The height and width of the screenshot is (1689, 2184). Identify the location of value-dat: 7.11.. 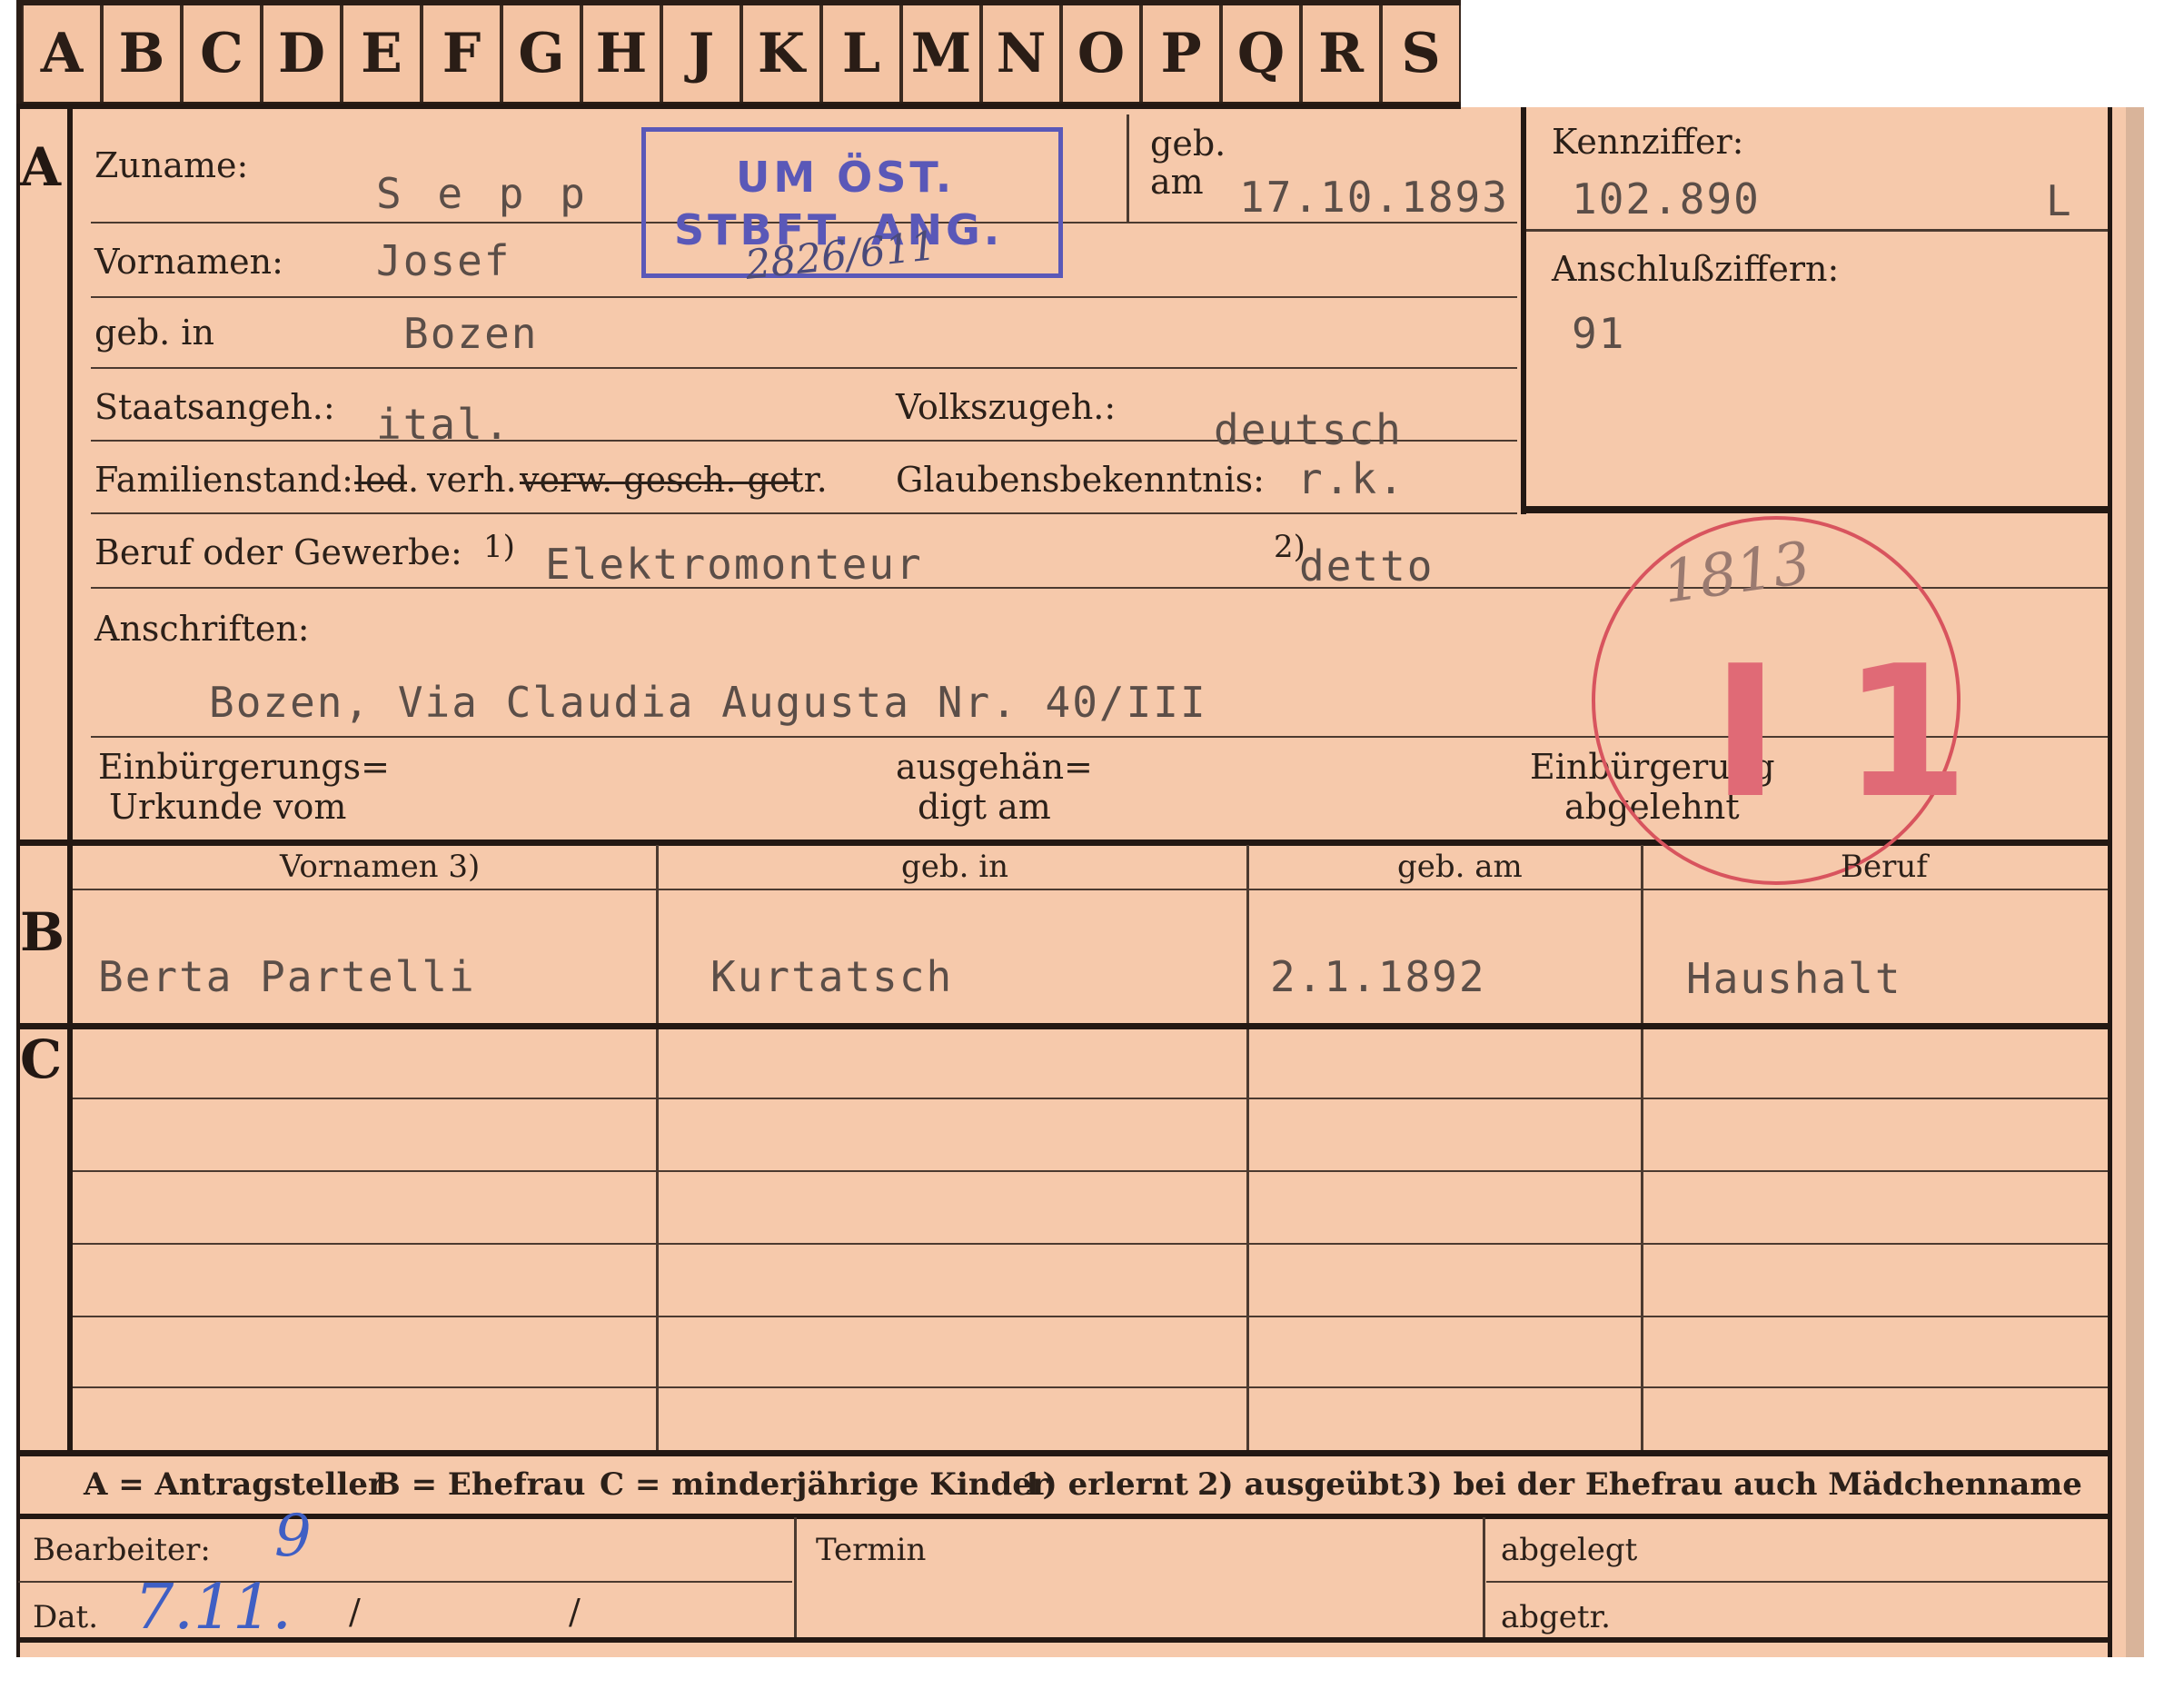
(213, 1608).